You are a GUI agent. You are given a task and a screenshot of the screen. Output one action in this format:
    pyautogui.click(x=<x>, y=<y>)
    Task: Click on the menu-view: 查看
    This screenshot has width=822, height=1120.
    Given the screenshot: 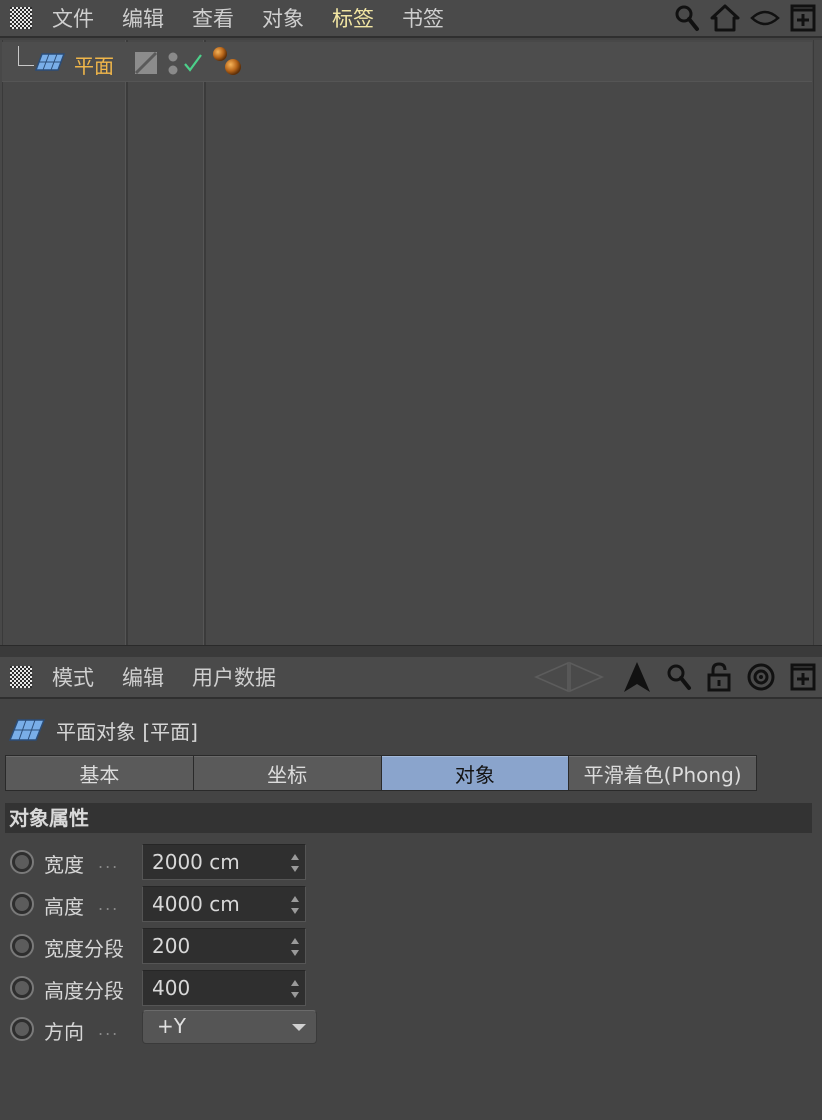 What is the action you would take?
    pyautogui.click(x=213, y=18)
    